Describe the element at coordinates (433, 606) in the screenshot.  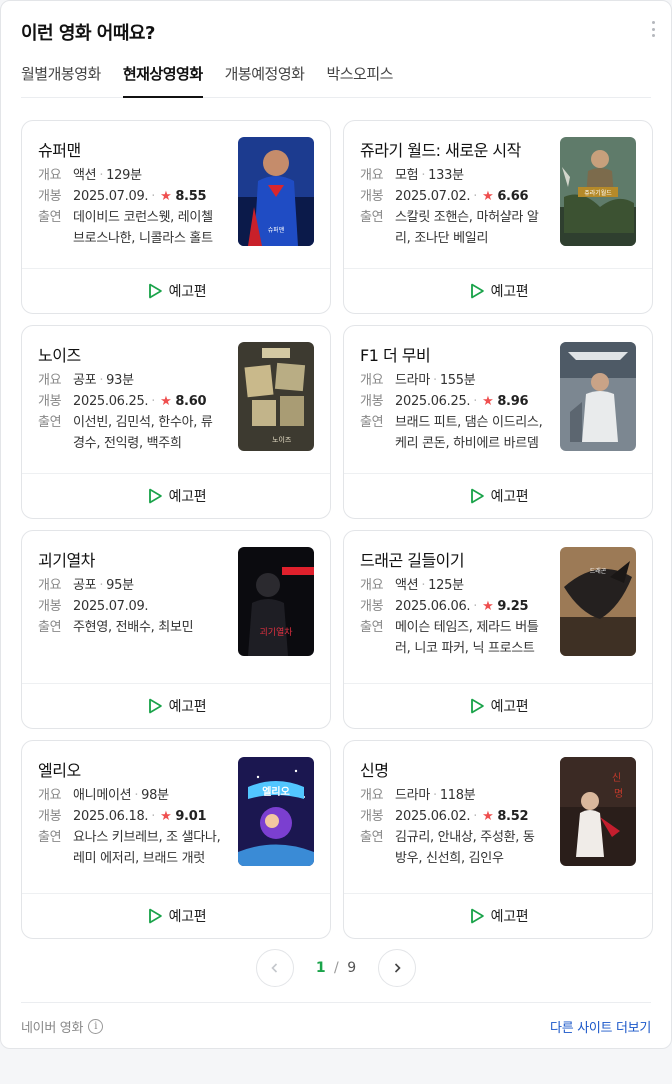
I see `movie-release-date: 2025.06.06.` at that location.